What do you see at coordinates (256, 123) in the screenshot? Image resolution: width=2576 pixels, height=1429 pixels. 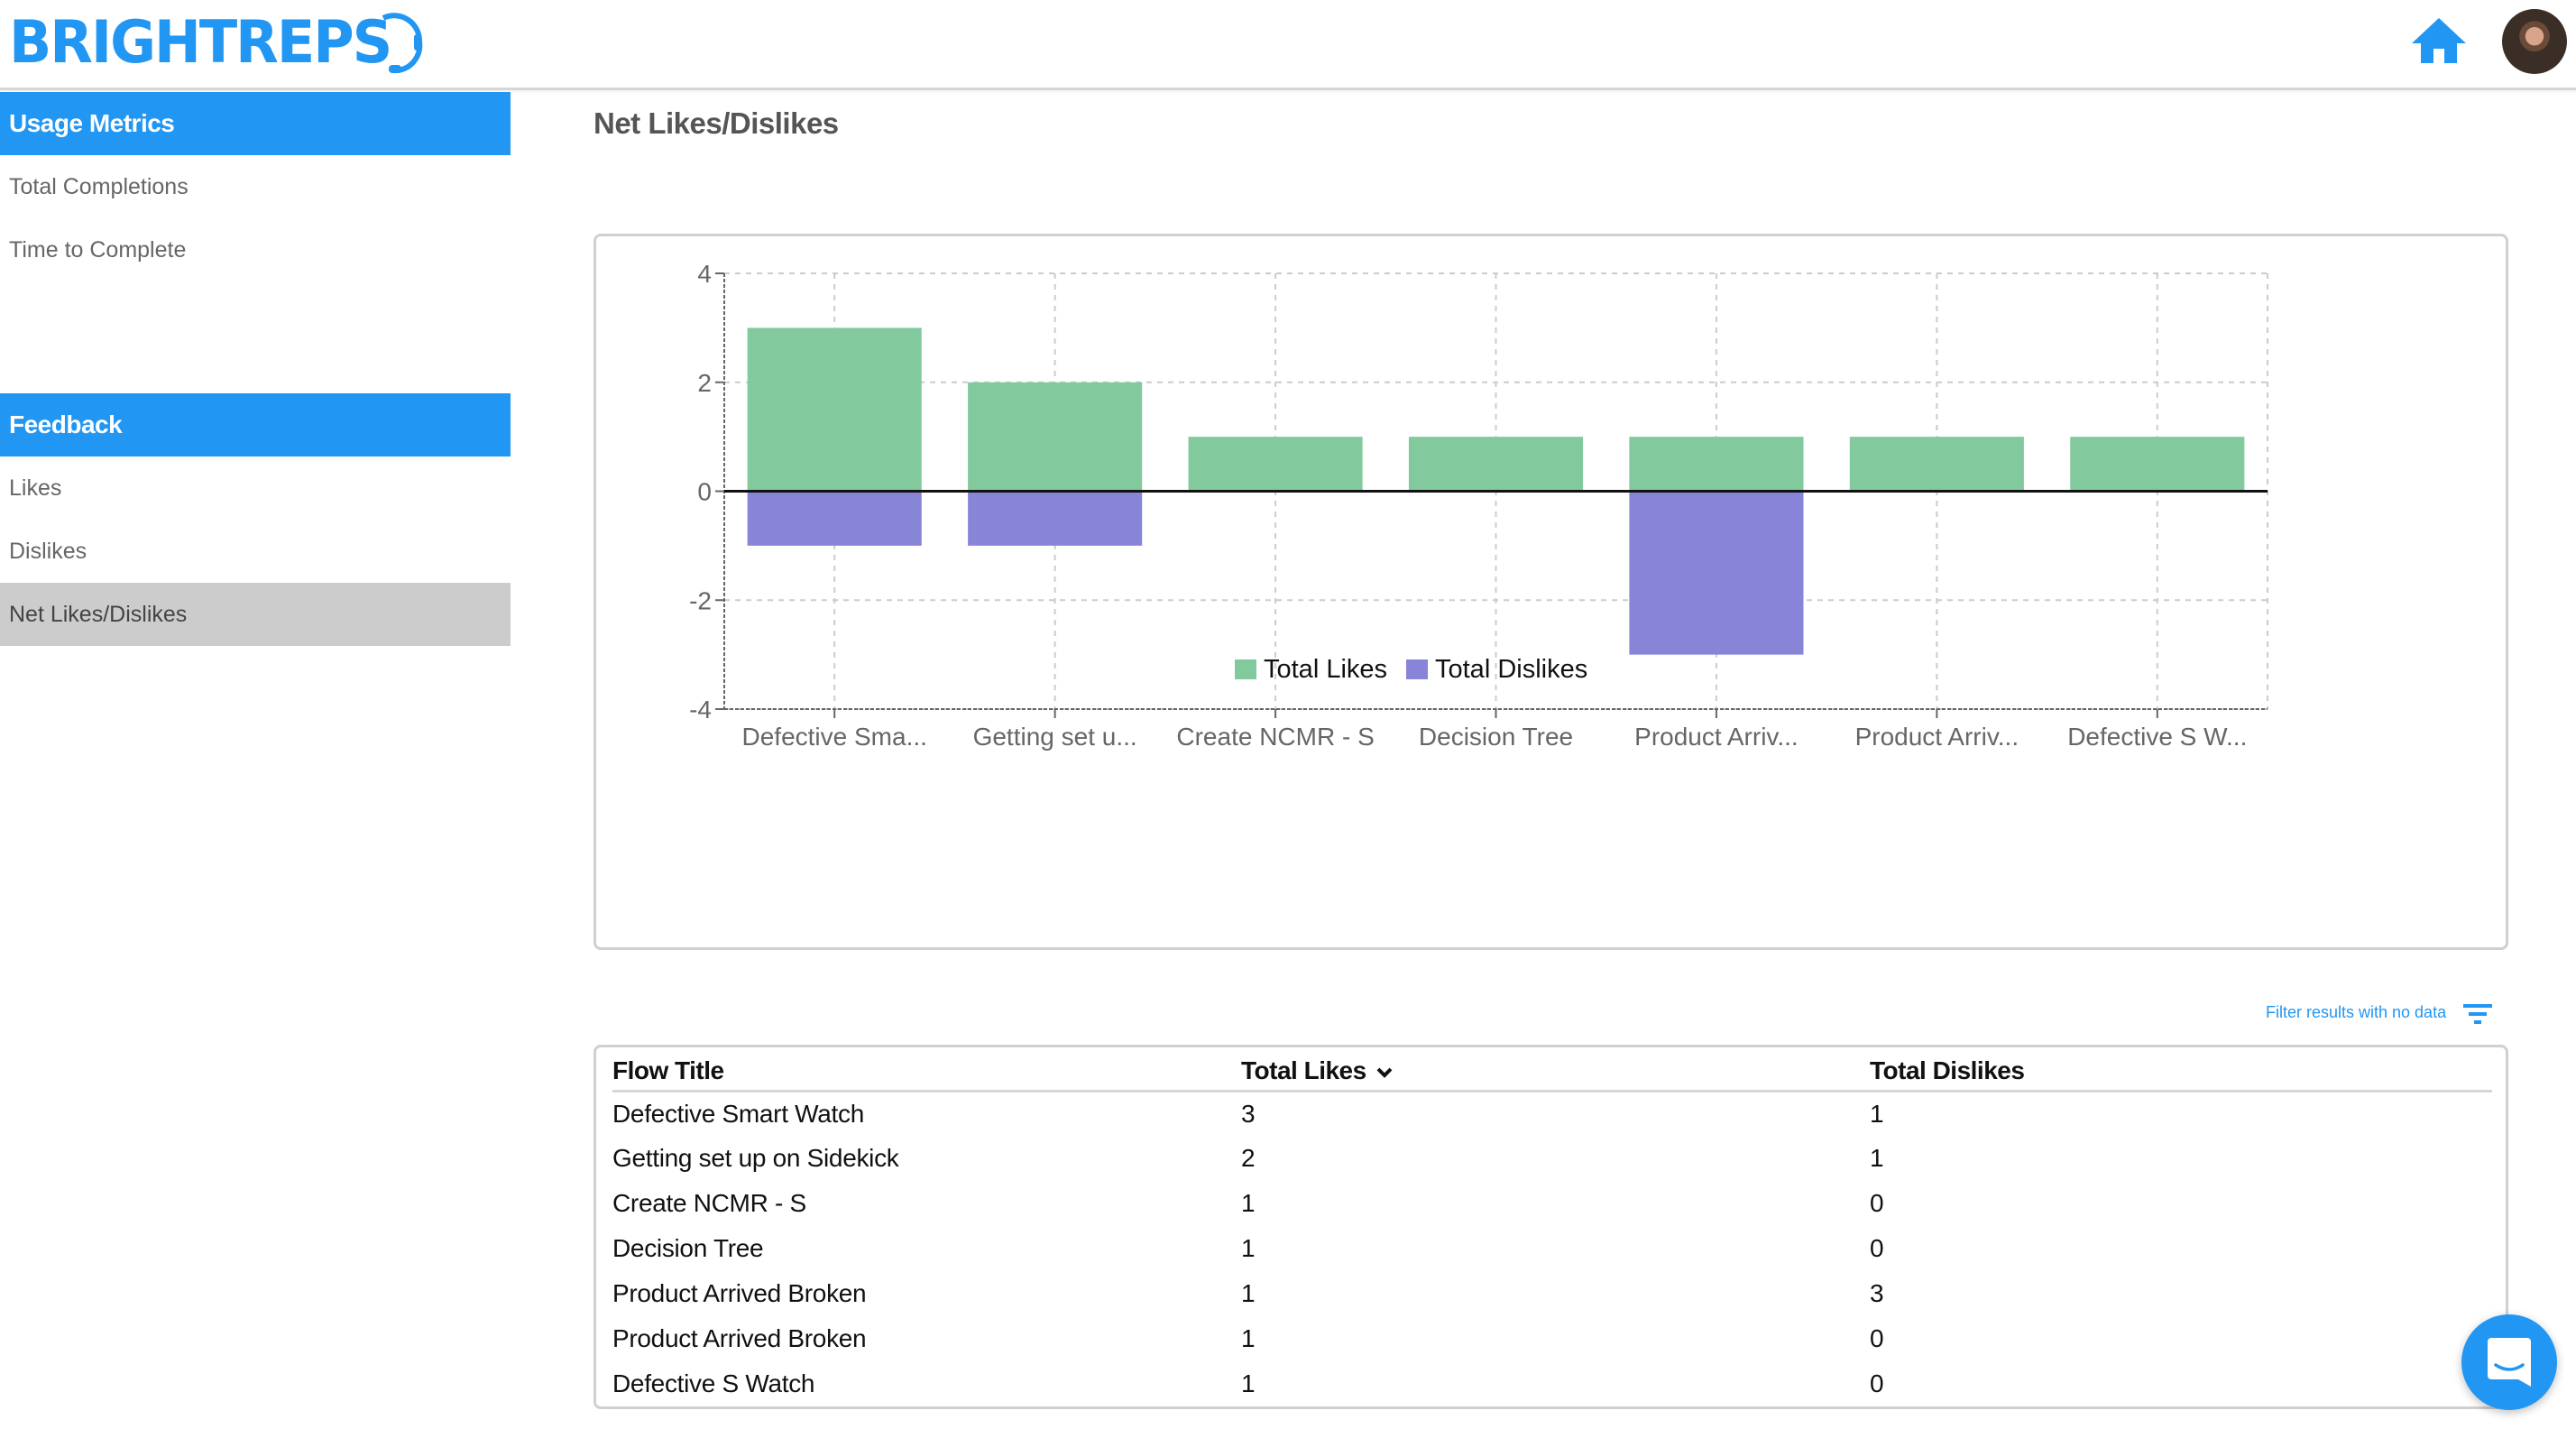 I see `sidebar-section-usage-metrics: Usage Metrics` at bounding box center [256, 123].